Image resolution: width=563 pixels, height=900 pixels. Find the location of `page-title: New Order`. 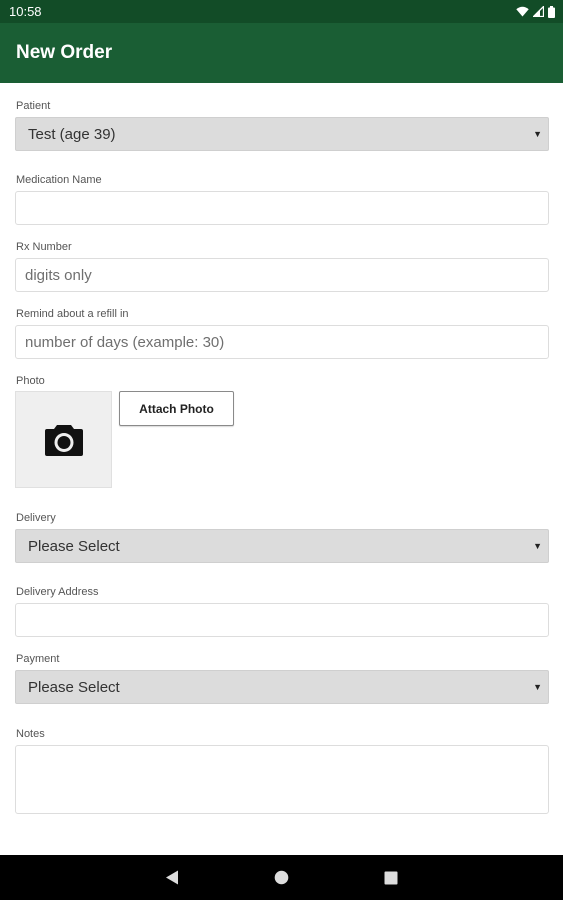

page-title: New Order is located at coordinates (64, 52).